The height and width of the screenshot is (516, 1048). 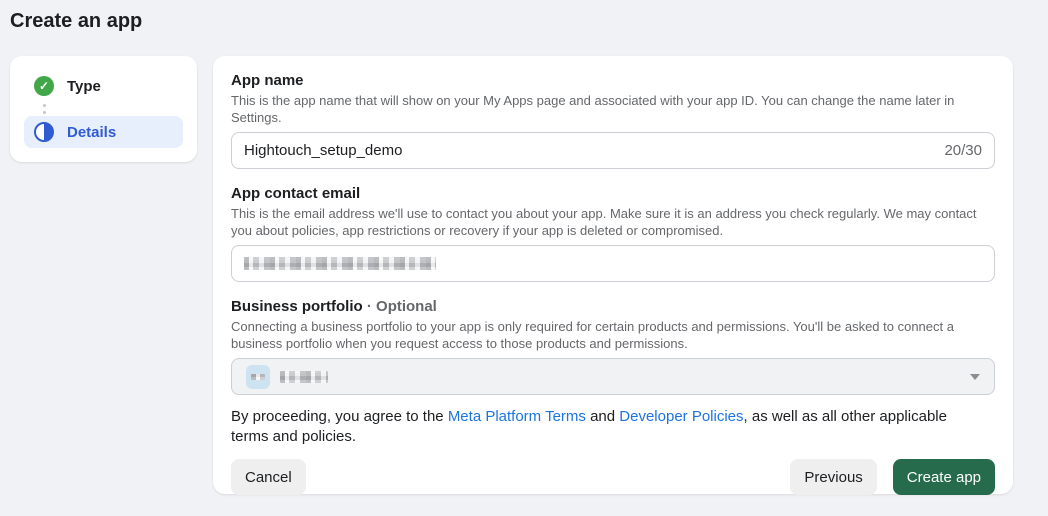 What do you see at coordinates (613, 150) in the screenshot?
I see `app-name-input: Hightouch_setup_demo 20/30` at bounding box center [613, 150].